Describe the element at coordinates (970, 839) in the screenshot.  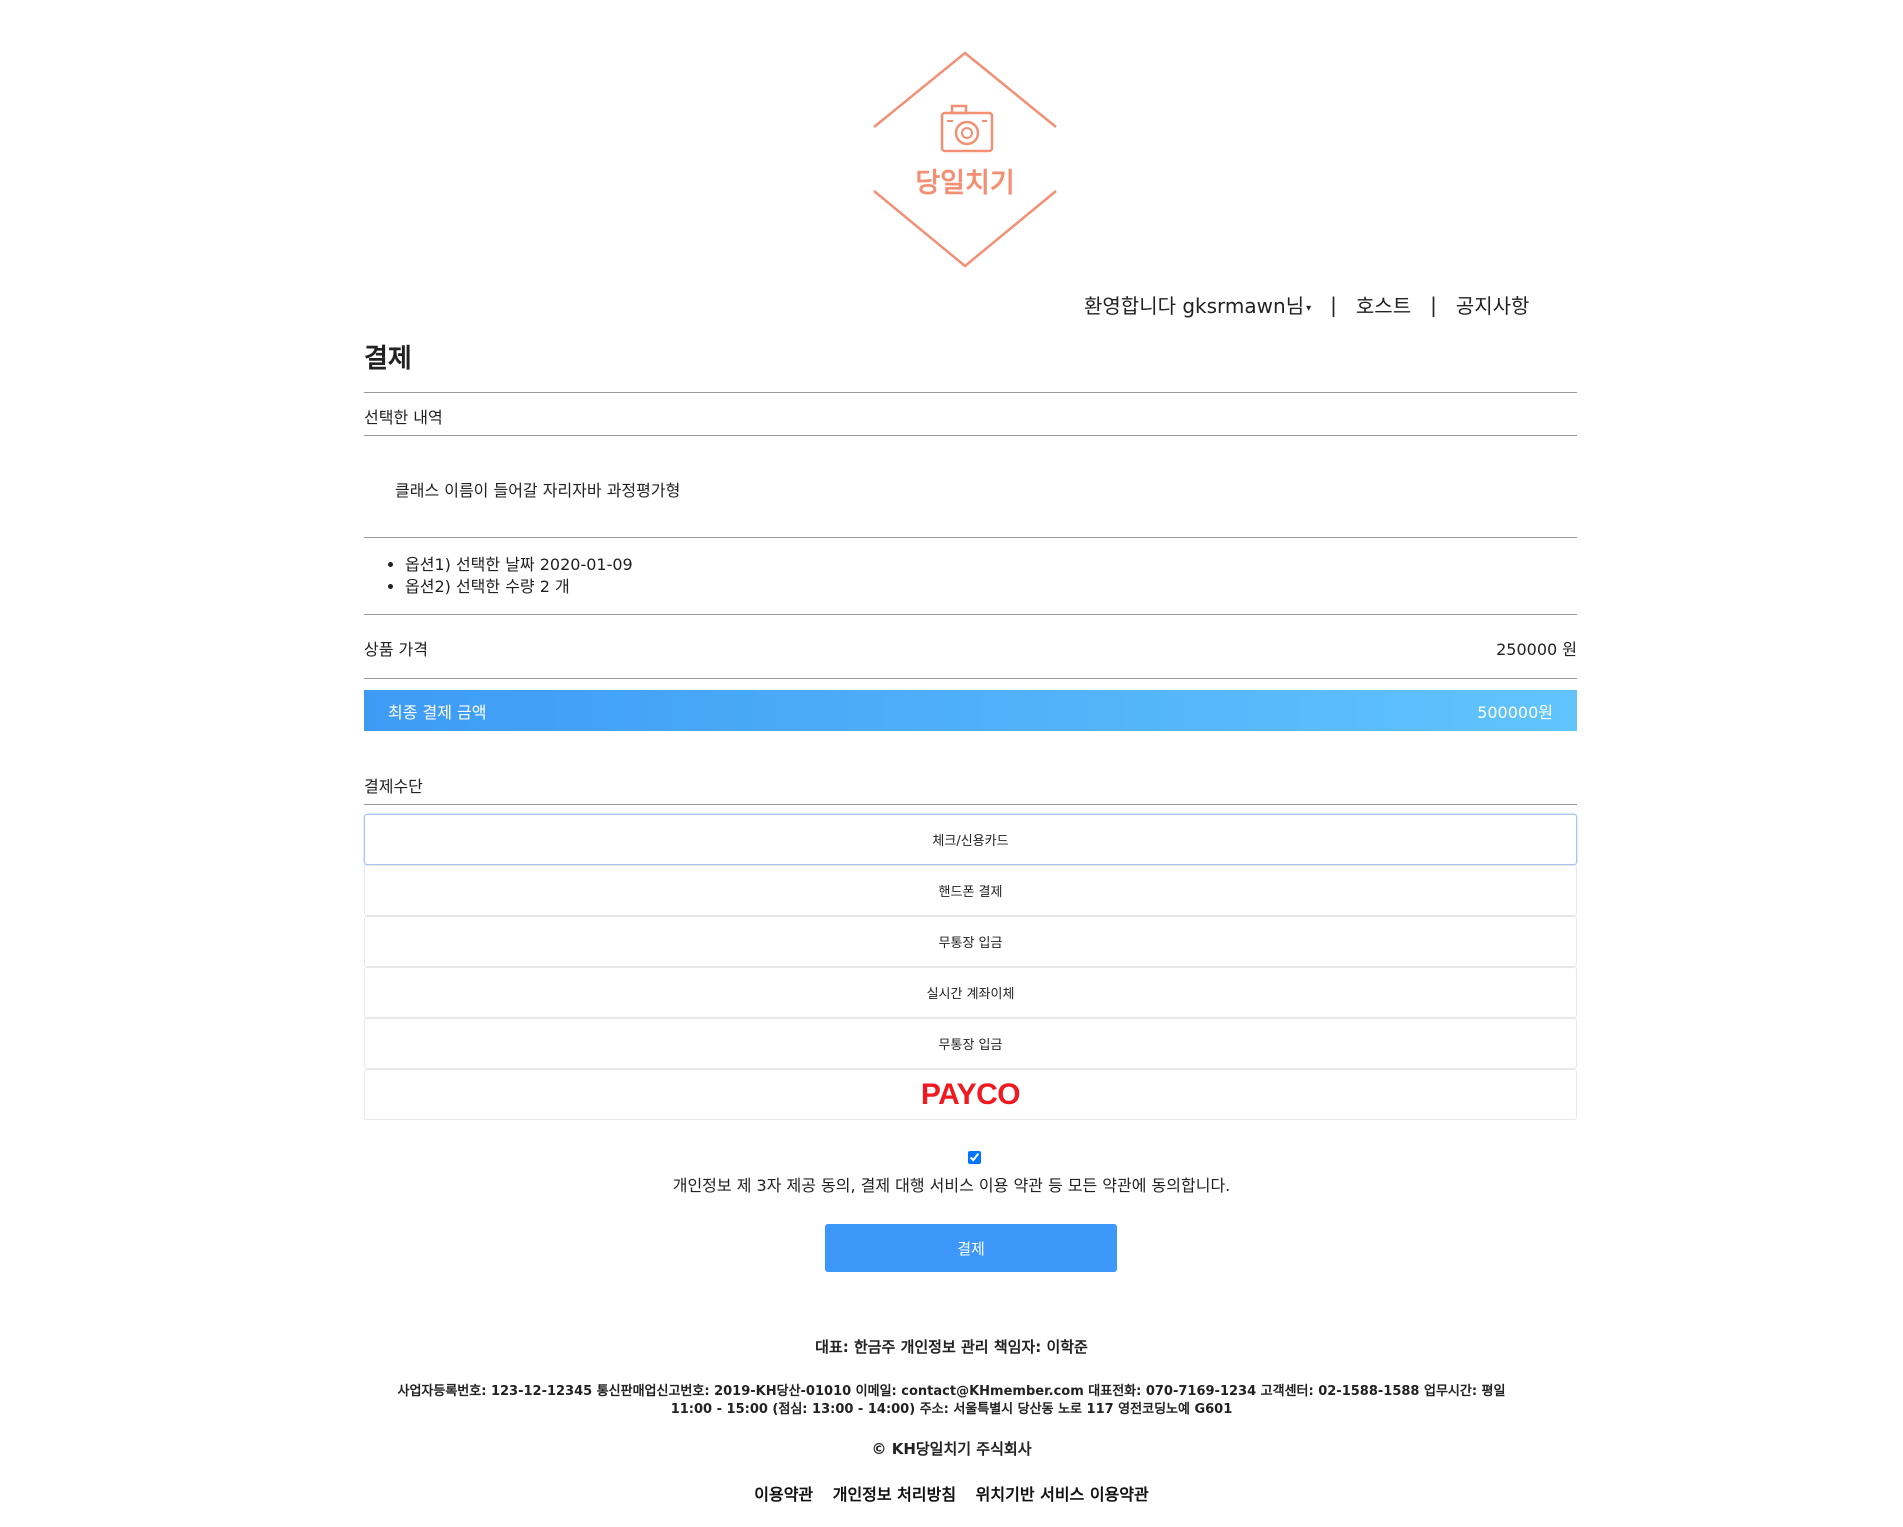
I see `pay-card-button: 체크/신용카드` at that location.